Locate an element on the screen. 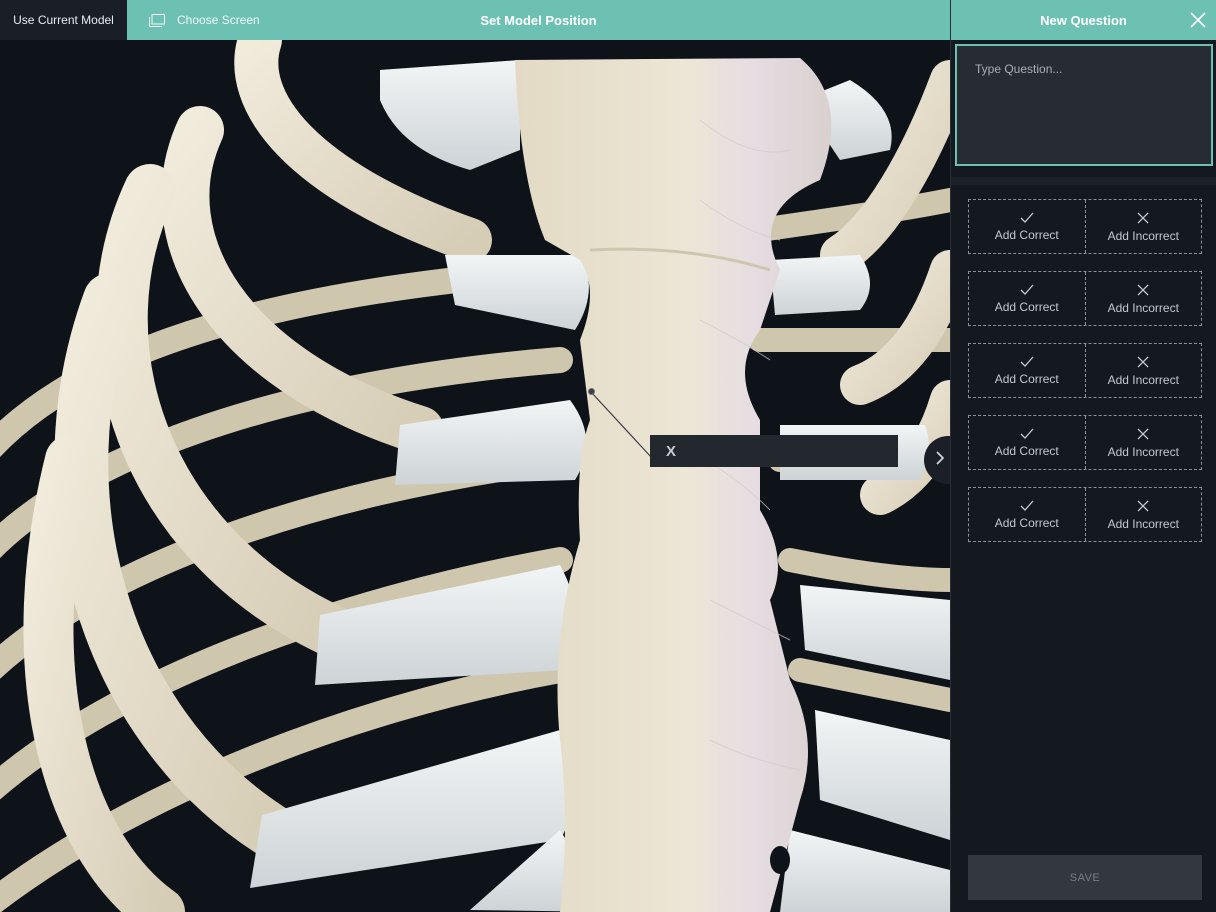  question-wrap is located at coordinates (1083, 107).